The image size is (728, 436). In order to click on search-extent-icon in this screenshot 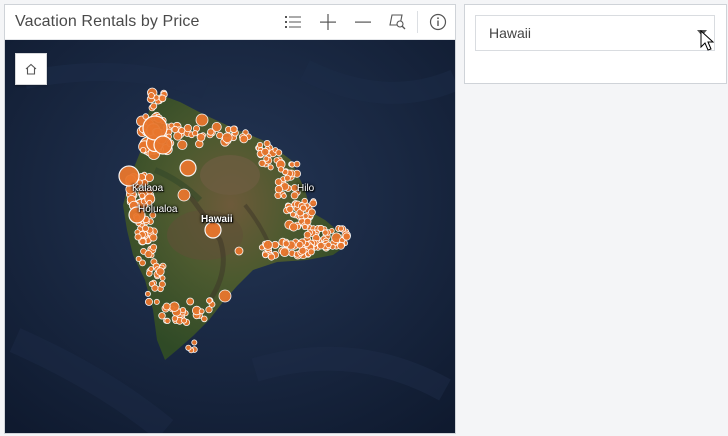, I will do `click(396, 22)`.